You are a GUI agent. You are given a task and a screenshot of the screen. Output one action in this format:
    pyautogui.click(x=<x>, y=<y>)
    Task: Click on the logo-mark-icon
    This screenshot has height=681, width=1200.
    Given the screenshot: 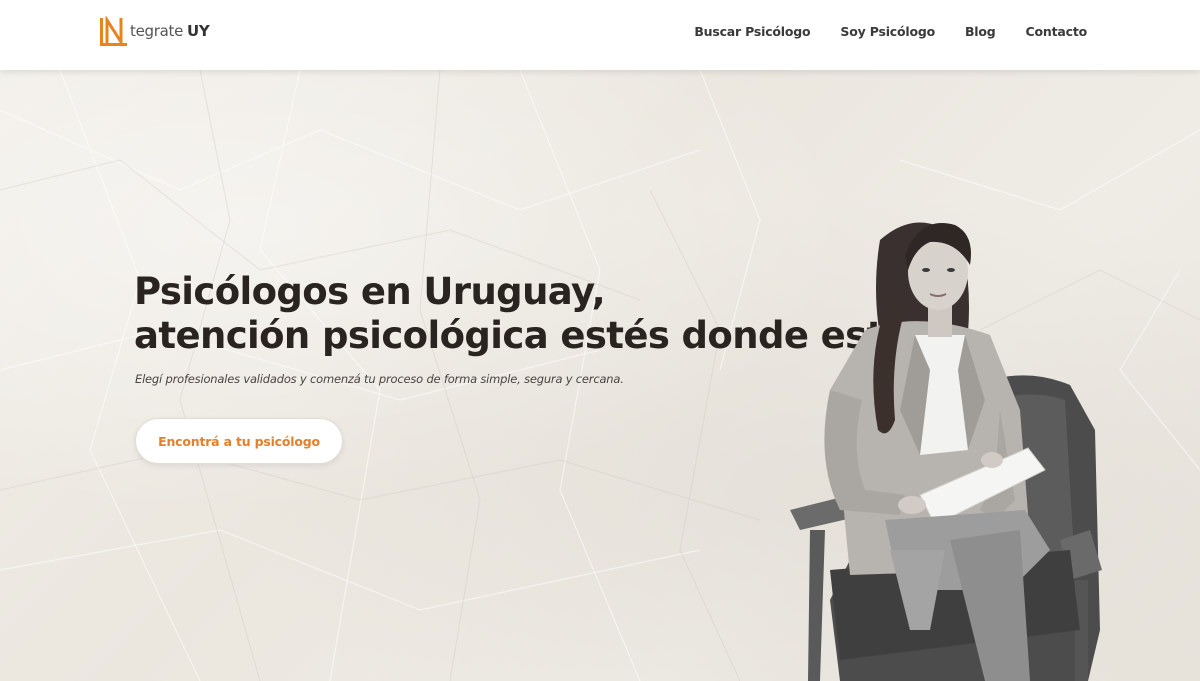 What is the action you would take?
    pyautogui.click(x=113, y=32)
    